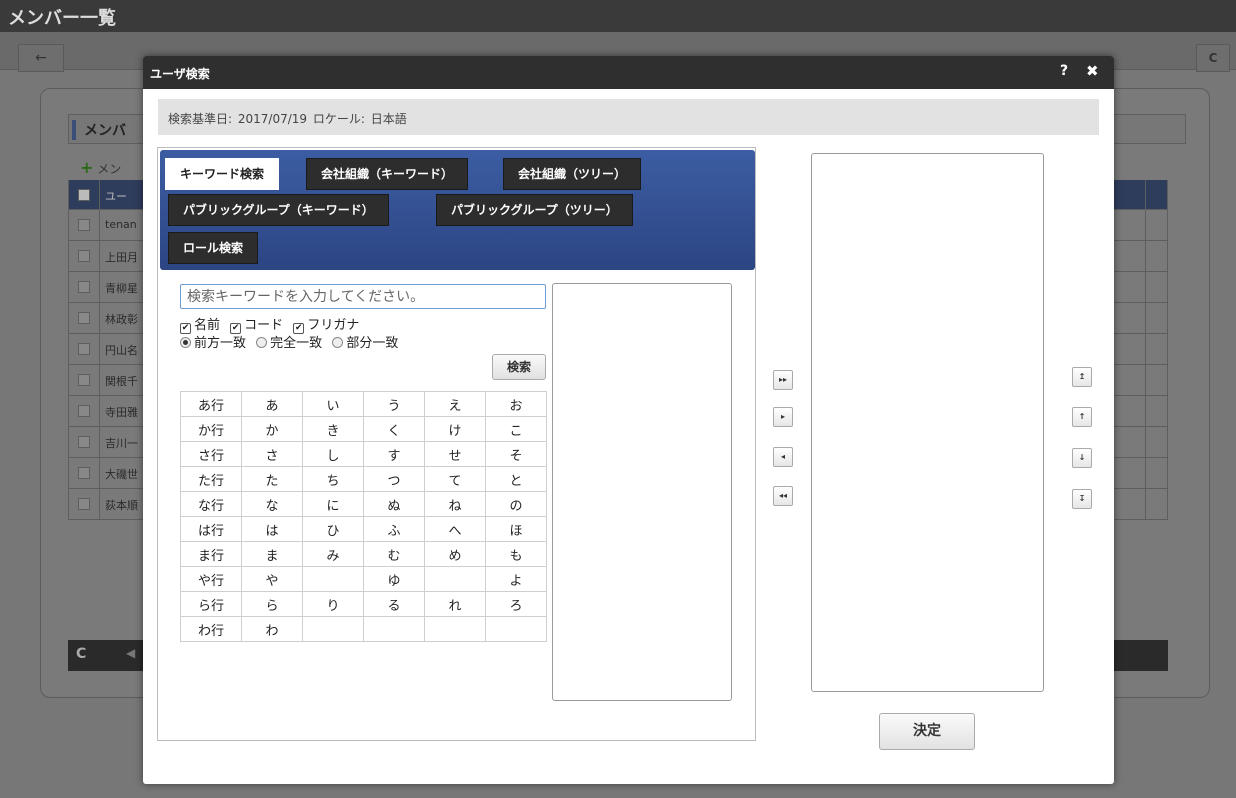  I want to click on kana-cell: み, so click(333, 554).